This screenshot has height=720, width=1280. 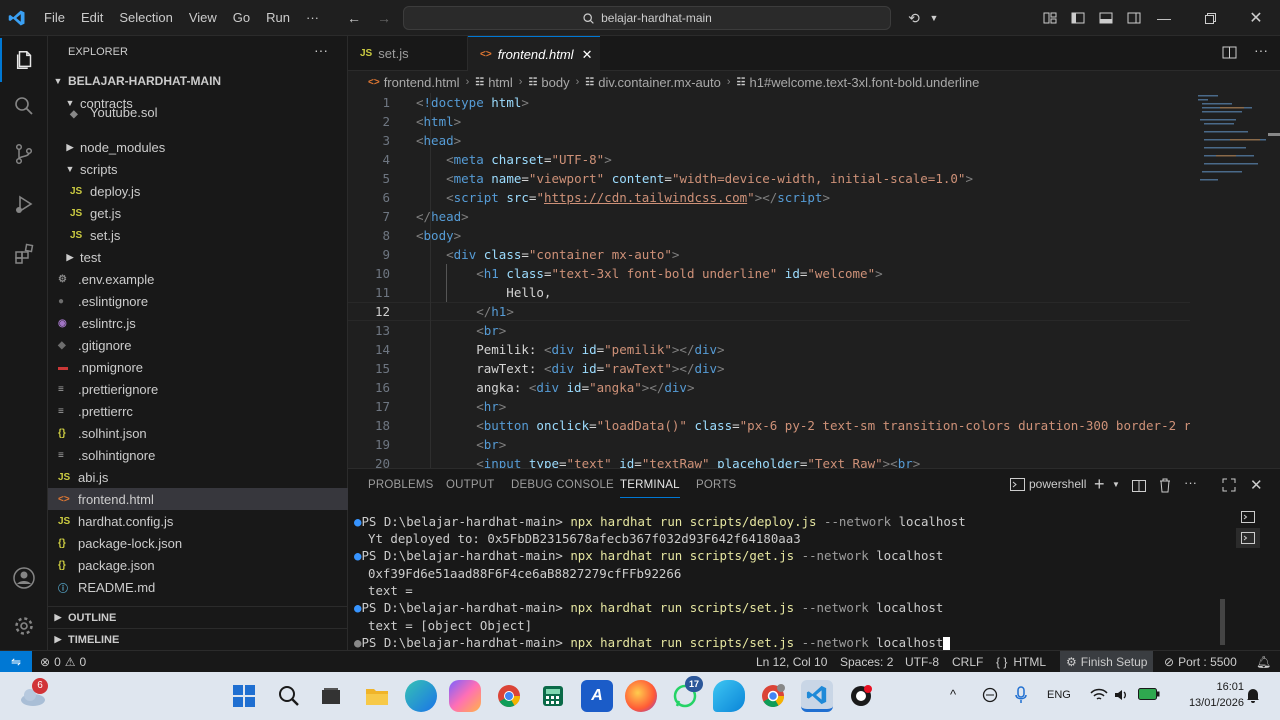 What do you see at coordinates (861, 696) in the screenshot?
I see `github-app-icon` at bounding box center [861, 696].